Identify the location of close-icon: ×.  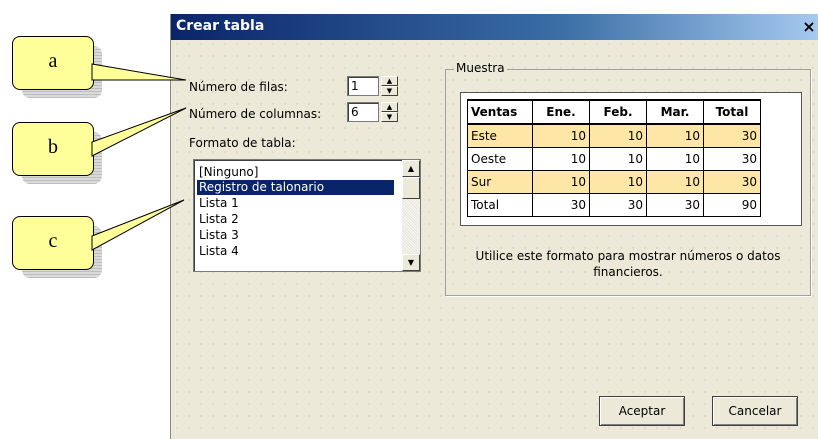
(808, 27).